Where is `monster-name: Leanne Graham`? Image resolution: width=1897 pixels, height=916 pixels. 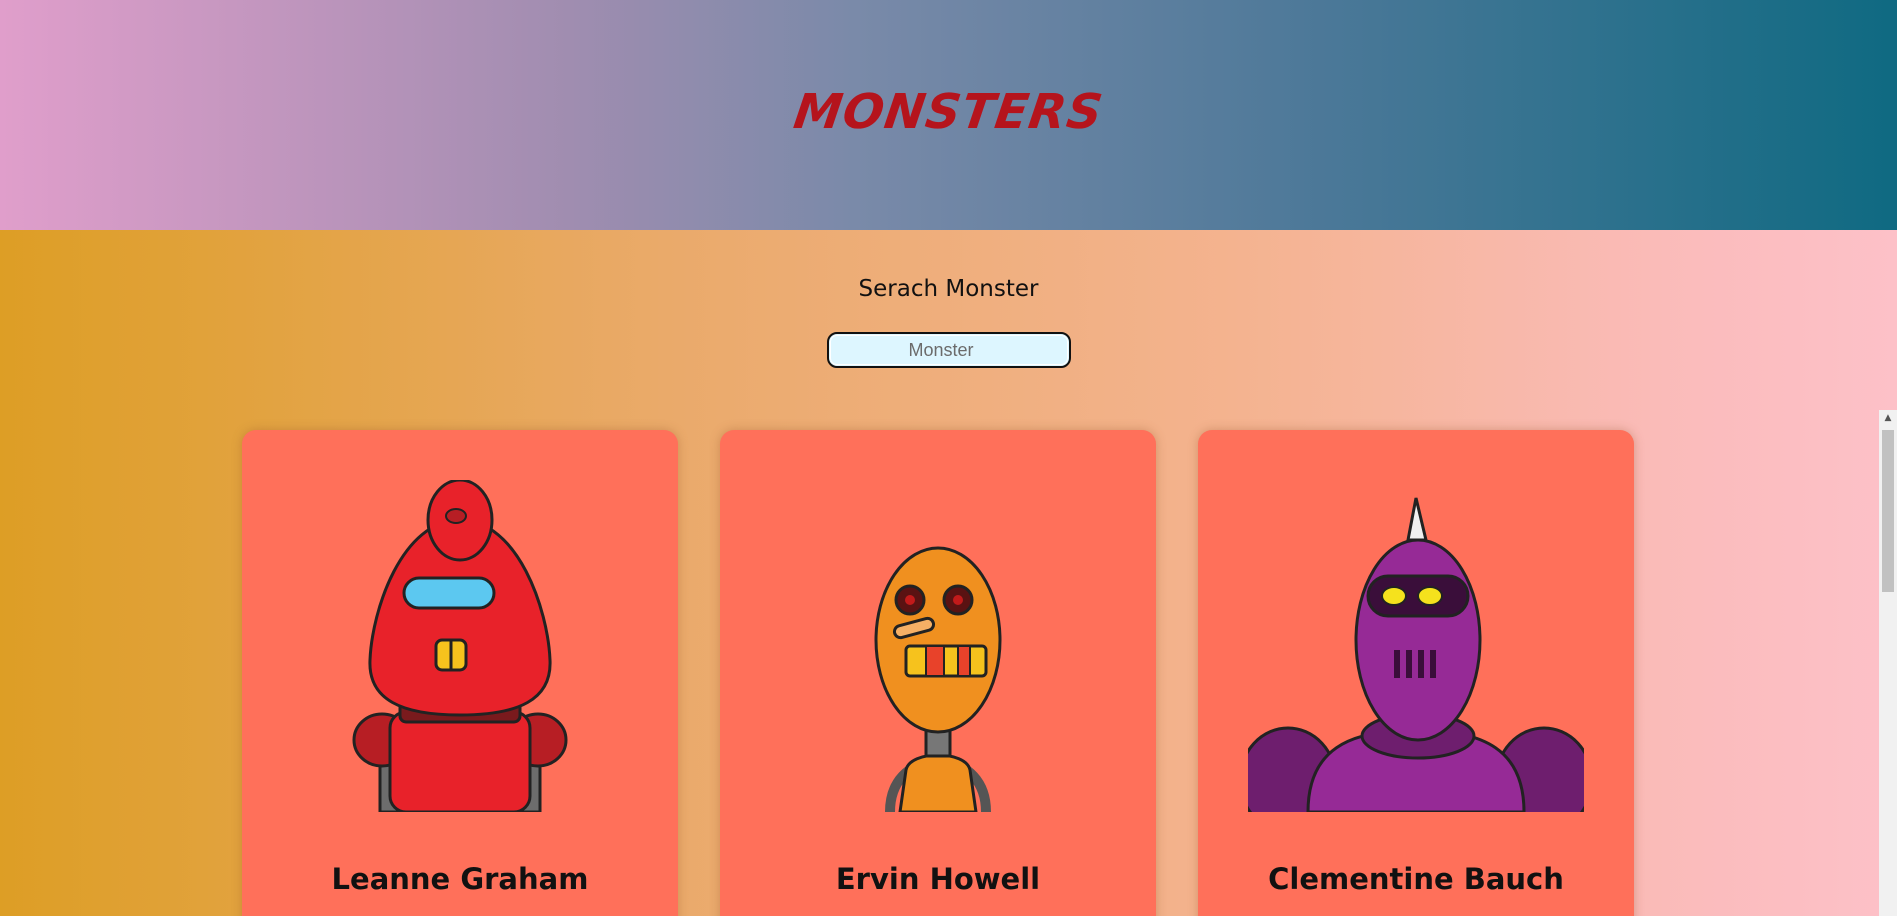
monster-name: Leanne Graham is located at coordinates (460, 879).